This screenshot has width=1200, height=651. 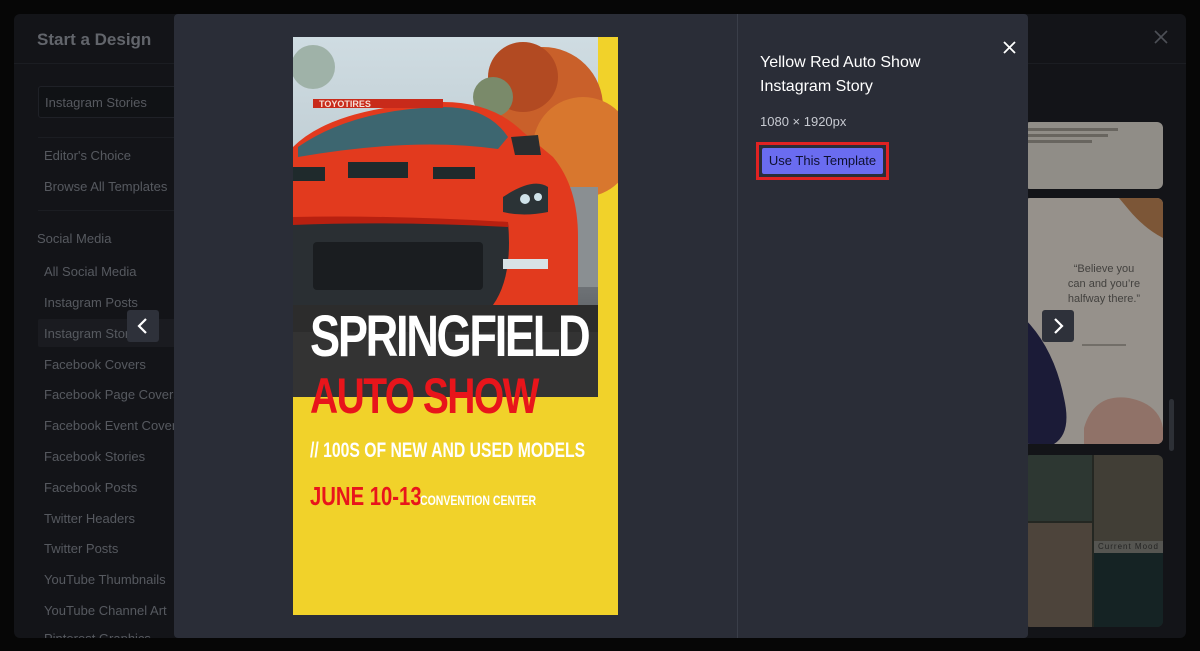 What do you see at coordinates (803, 121) in the screenshot?
I see `template-dimensions: 1080 × 1920px` at bounding box center [803, 121].